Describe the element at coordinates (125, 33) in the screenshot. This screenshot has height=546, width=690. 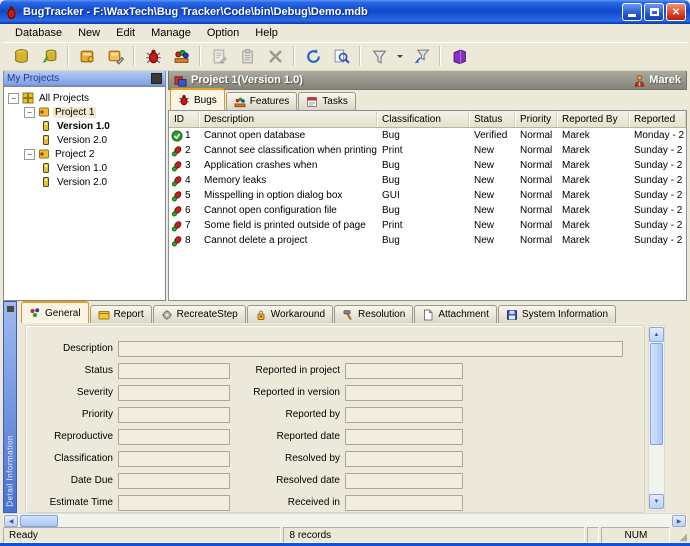
I see `menu-edit: Edit` at that location.